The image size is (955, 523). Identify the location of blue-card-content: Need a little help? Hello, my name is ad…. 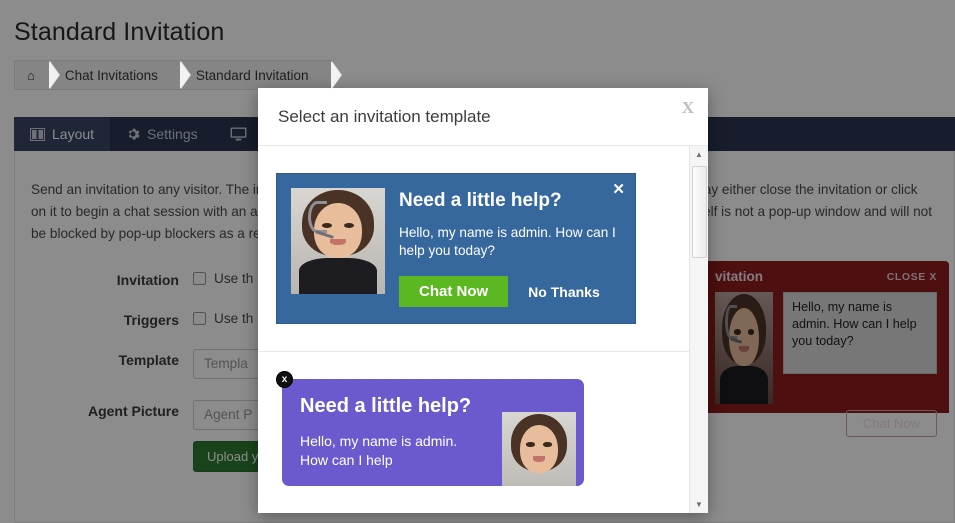
(510, 247).